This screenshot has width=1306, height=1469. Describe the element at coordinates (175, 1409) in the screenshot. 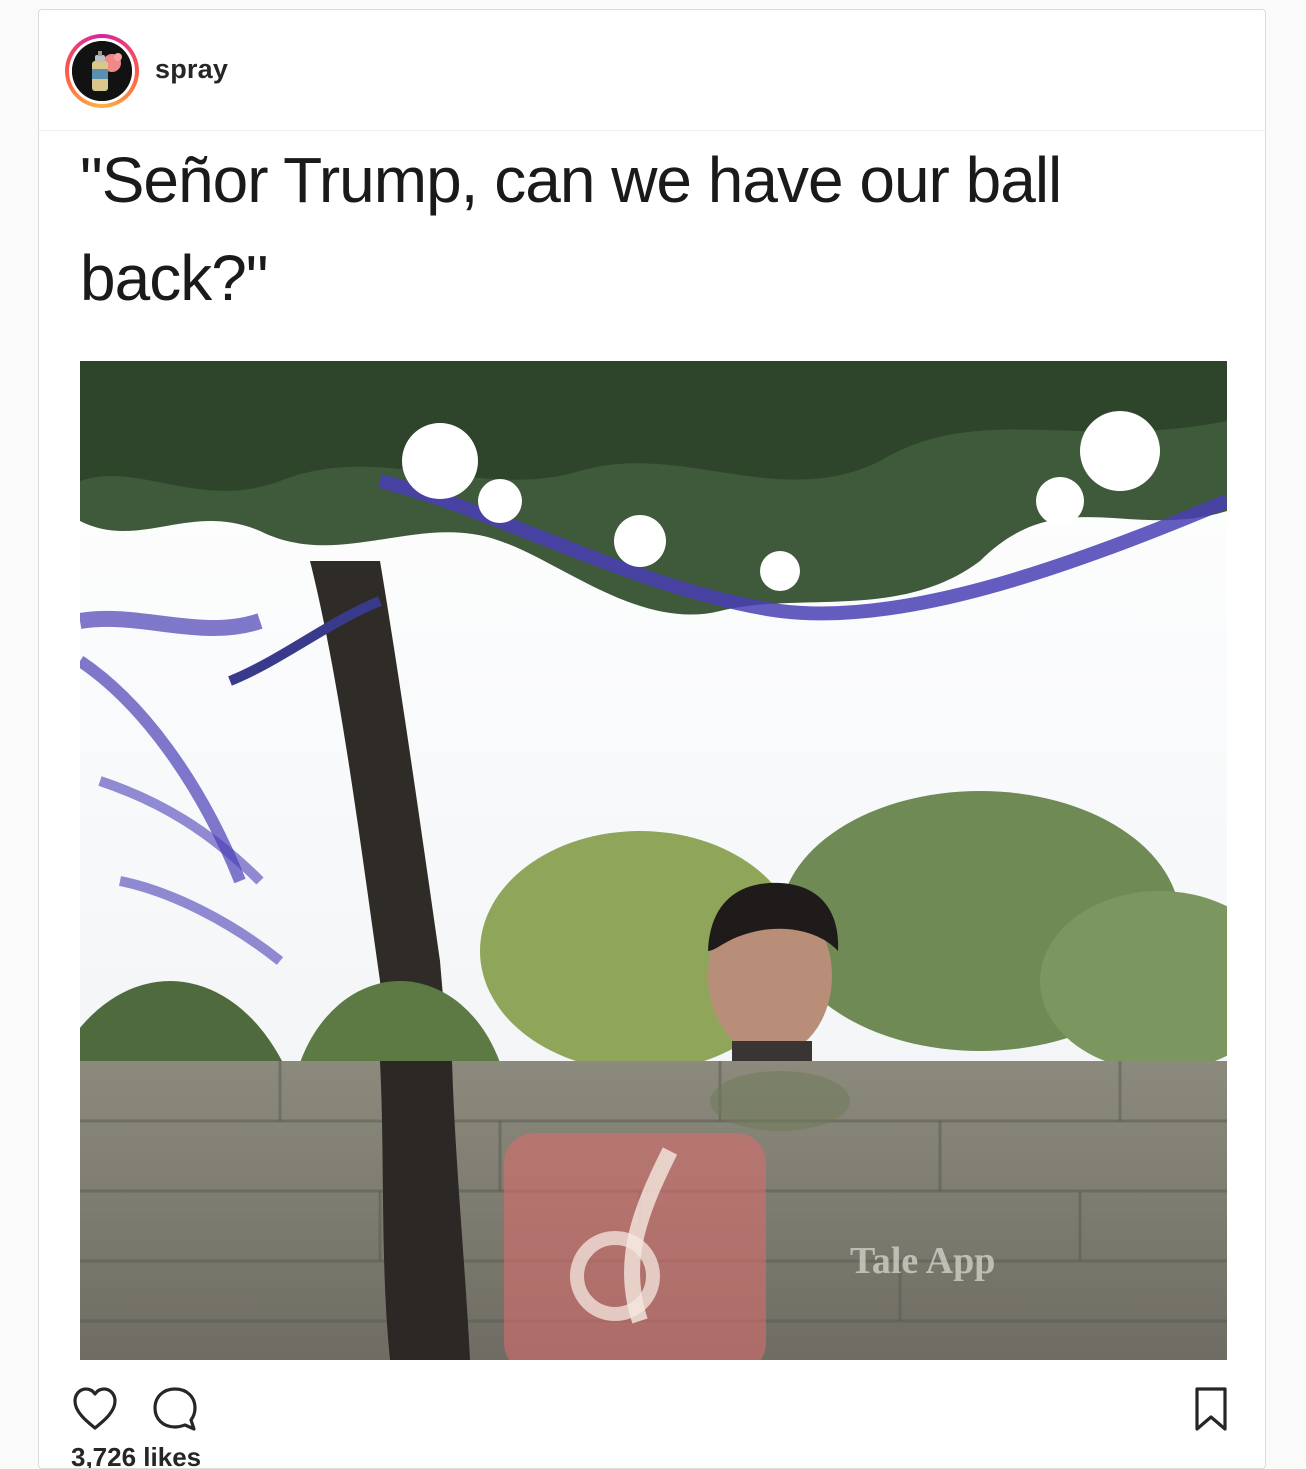

I see `comment-bubble-icon` at that location.